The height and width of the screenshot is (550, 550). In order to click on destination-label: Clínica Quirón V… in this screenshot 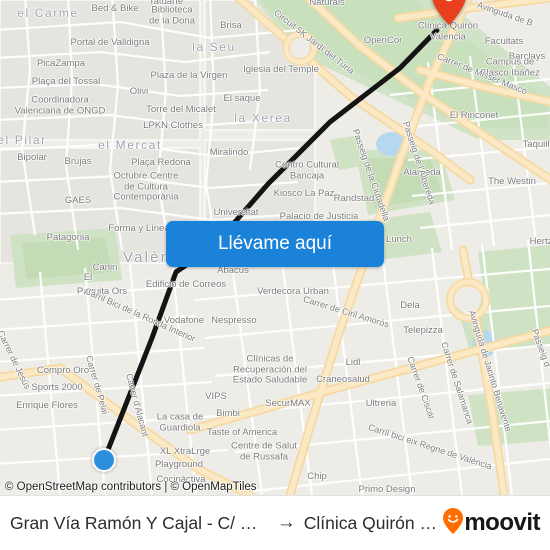, I will do `click(371, 522)`.